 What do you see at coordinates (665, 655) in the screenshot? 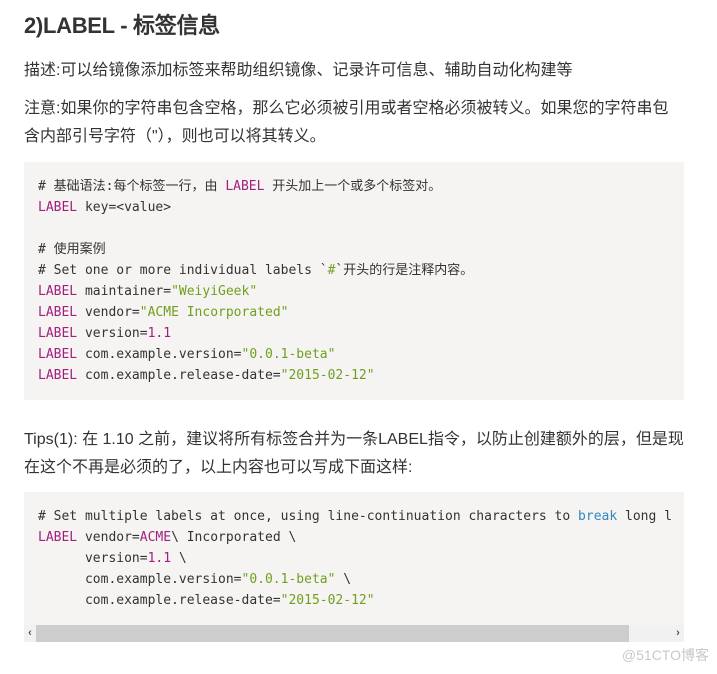
I see `watermark: @51CTO博客` at bounding box center [665, 655].